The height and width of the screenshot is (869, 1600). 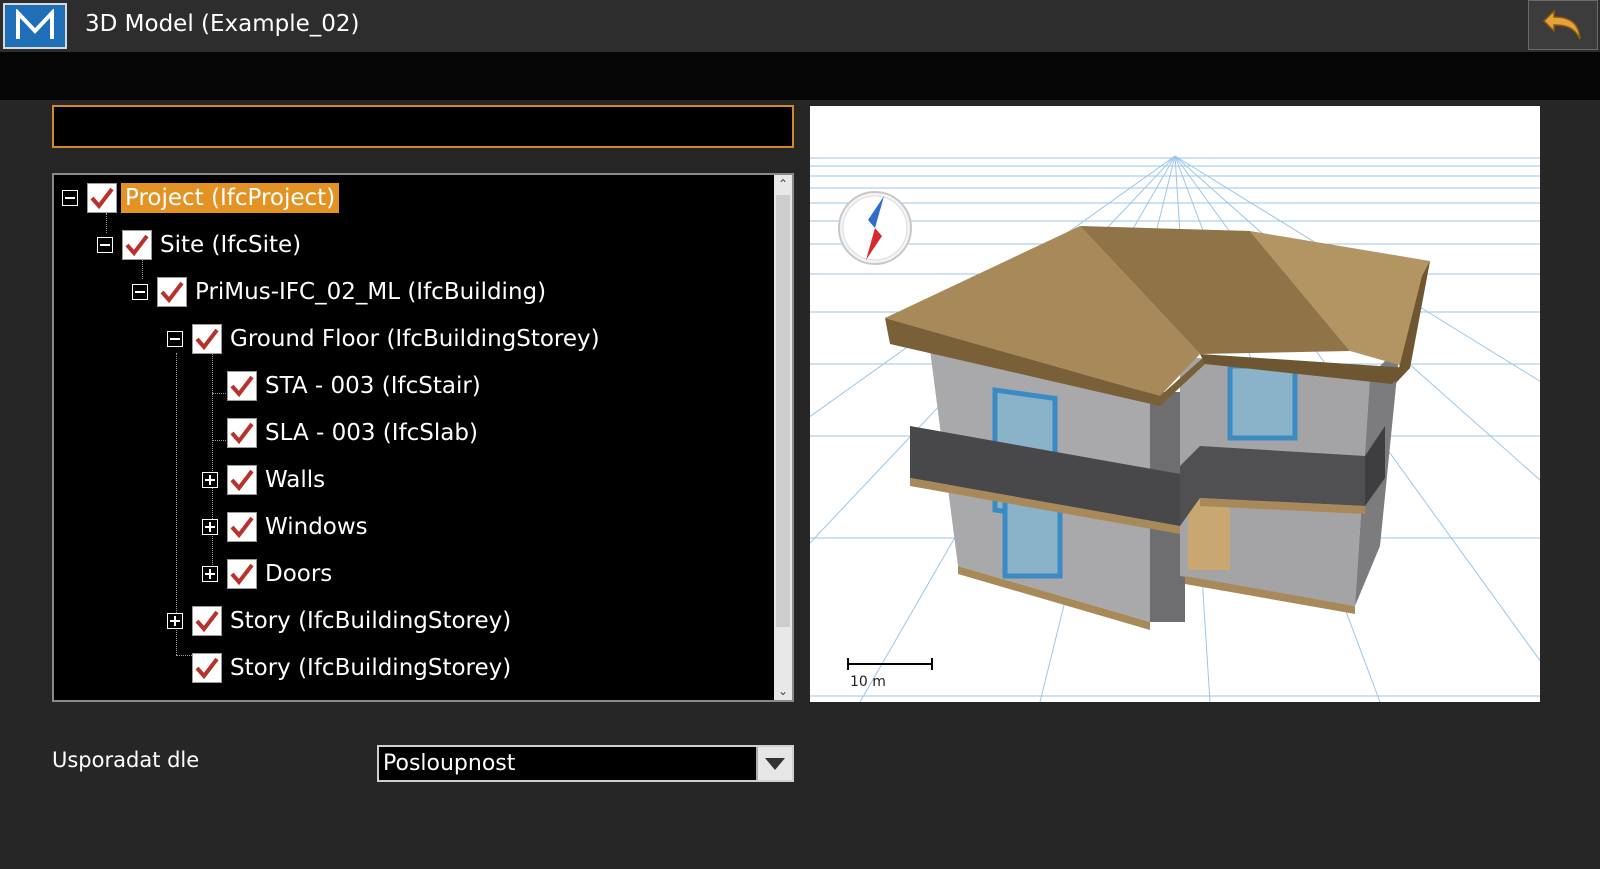 I want to click on tree-node-ground-floor: Ground Floor (IfcBuildingStorey), so click(x=385, y=339).